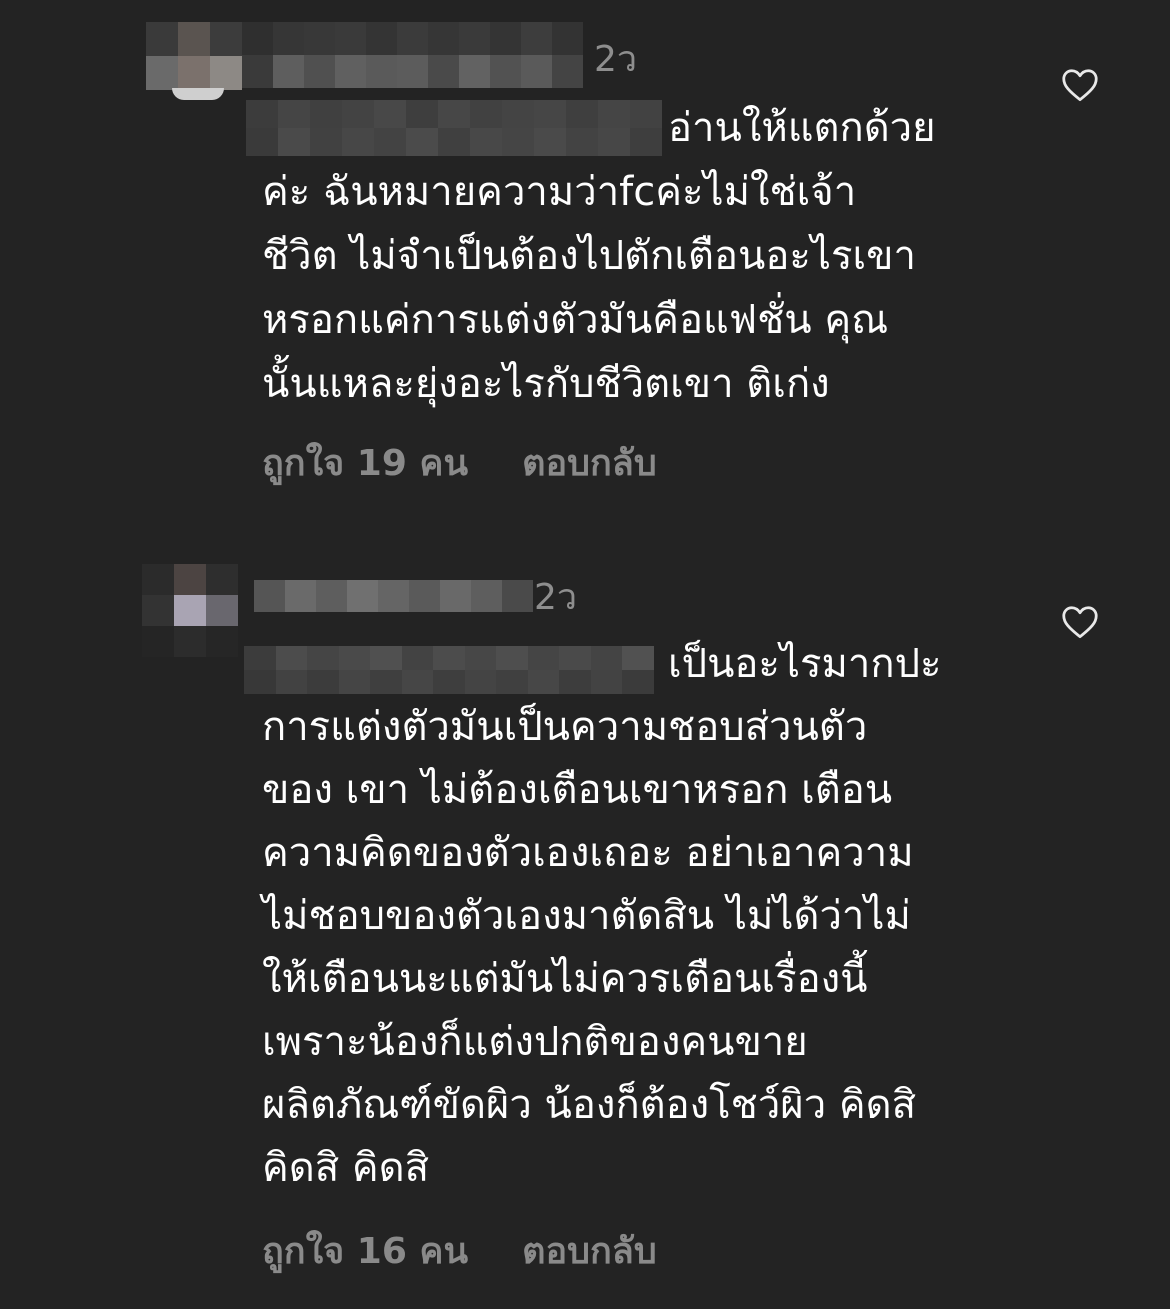  I want to click on comment-first-line: อ่านให้แตกด้วย, so click(802, 128).